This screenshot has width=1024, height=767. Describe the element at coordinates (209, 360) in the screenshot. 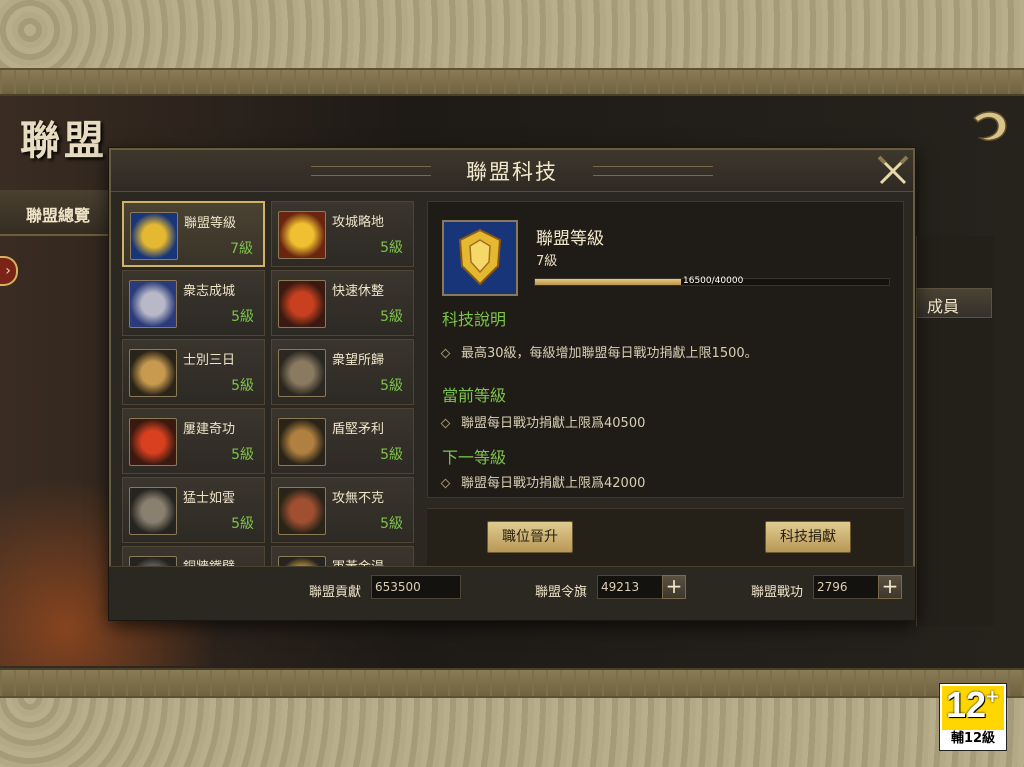

I see `tech-name: 士別三日` at that location.